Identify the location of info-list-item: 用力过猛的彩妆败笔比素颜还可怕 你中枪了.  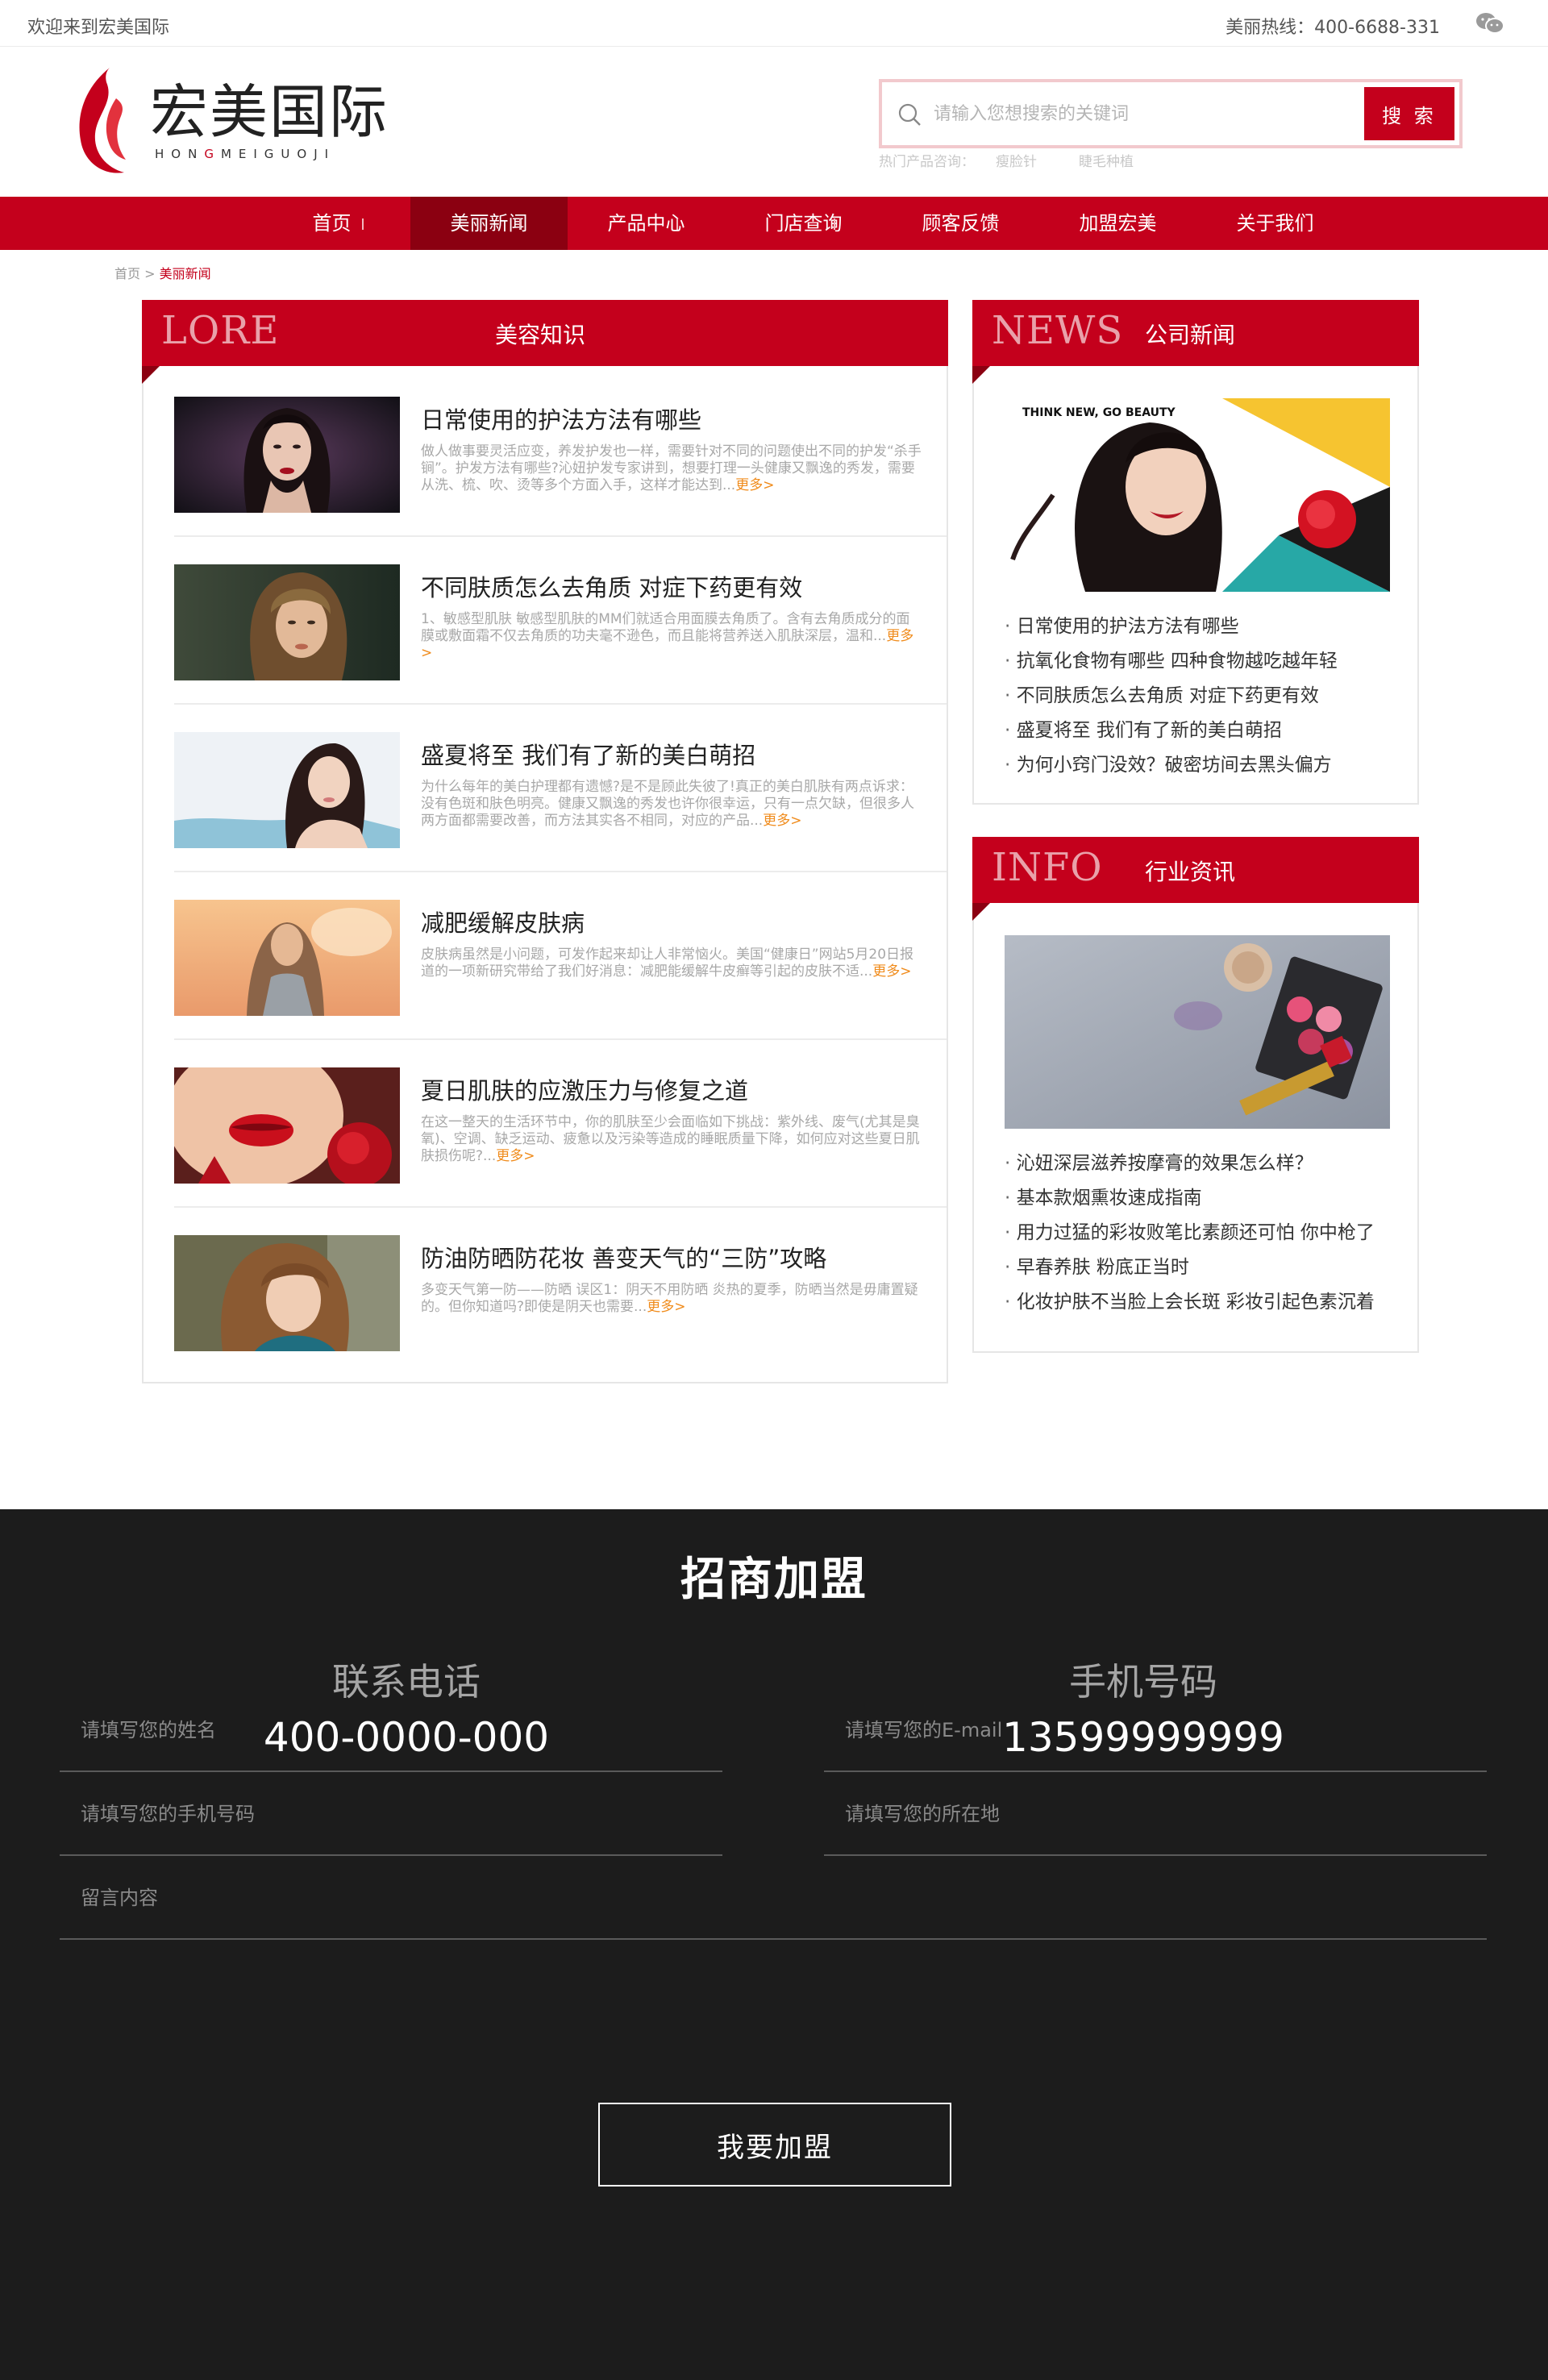
(1190, 1233).